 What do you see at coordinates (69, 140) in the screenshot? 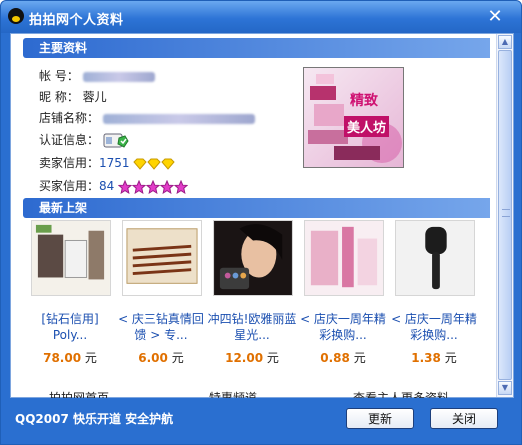
I see `verify-label: 认证信息：` at bounding box center [69, 140].